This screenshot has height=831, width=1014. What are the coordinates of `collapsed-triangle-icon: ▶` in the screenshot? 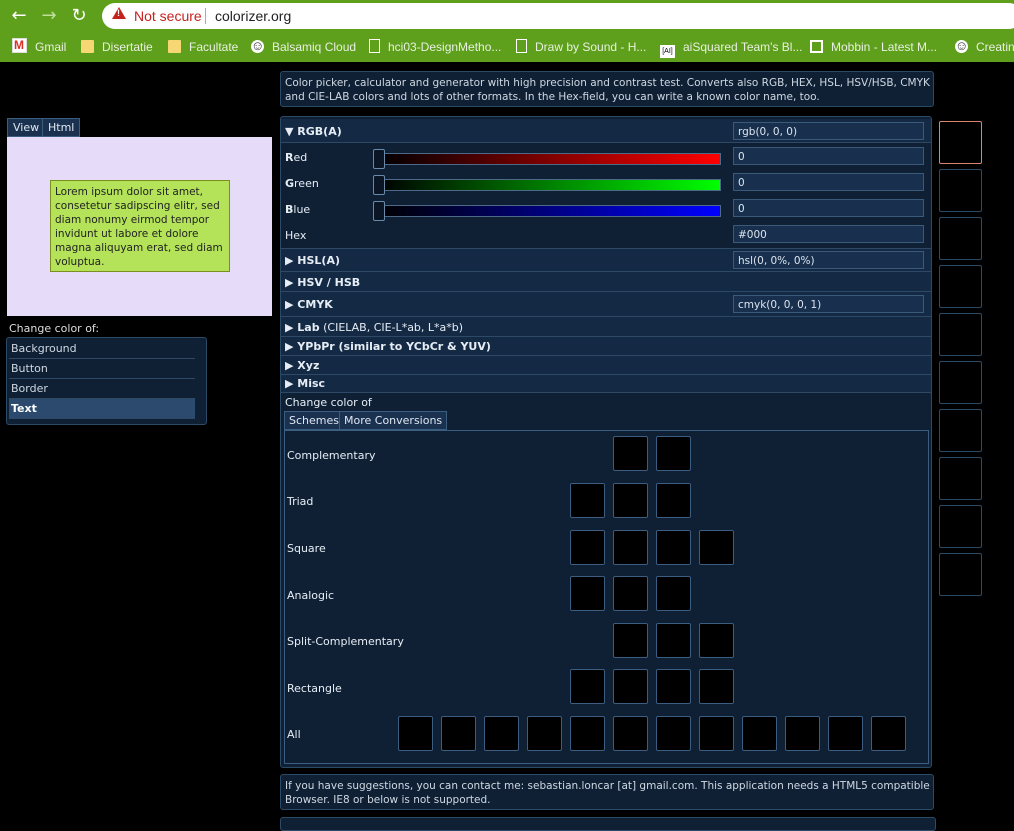 It's located at (291, 282).